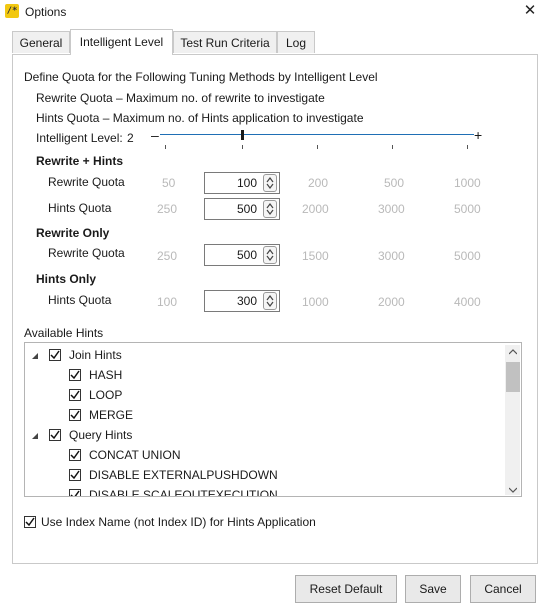  What do you see at coordinates (64, 333) in the screenshot?
I see `available-hints-label: Available Hints` at bounding box center [64, 333].